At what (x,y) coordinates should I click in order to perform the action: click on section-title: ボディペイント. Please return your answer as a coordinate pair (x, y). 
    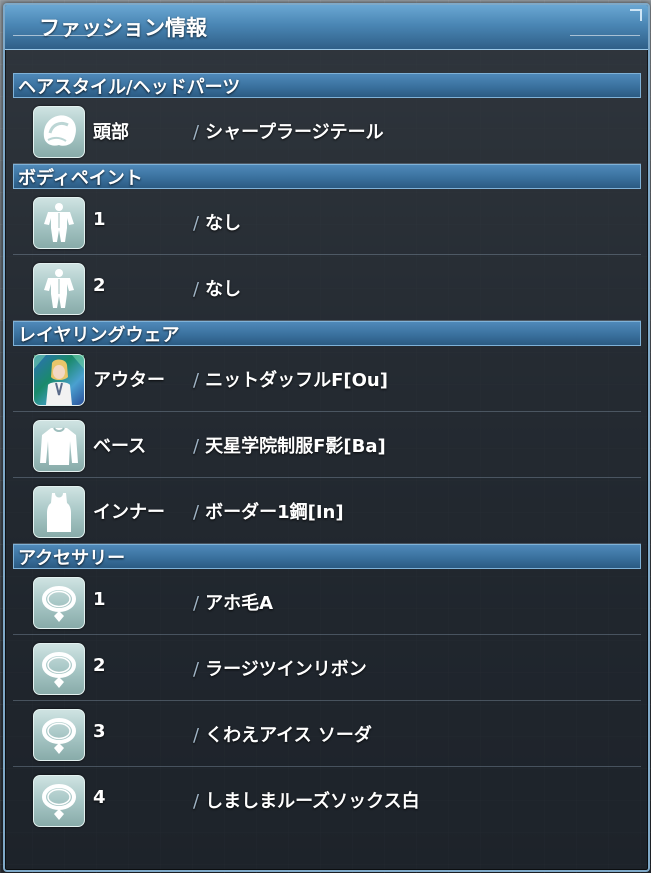
    Looking at the image, I should click on (80, 178).